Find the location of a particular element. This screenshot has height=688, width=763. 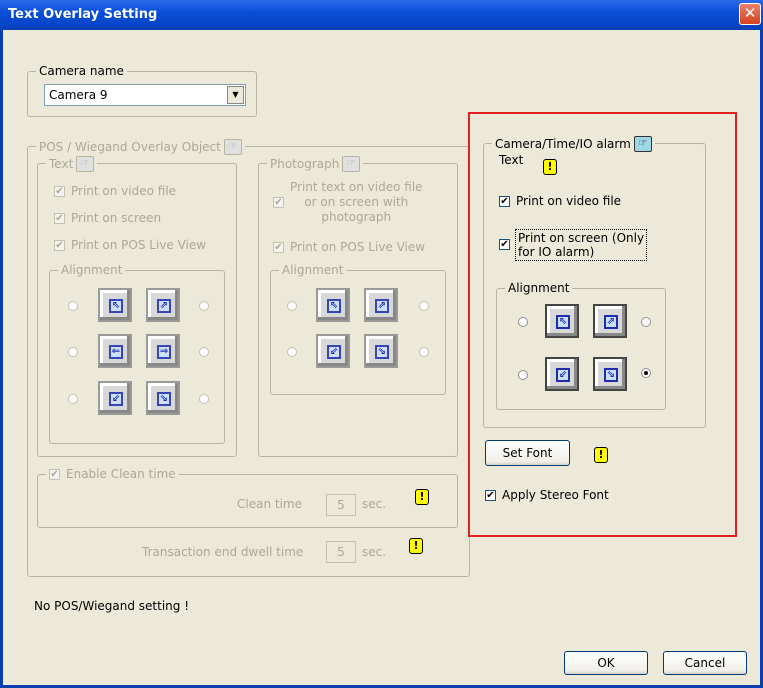

pos-print-video-checkbox: ✔ Print on video file is located at coordinates (115, 191).